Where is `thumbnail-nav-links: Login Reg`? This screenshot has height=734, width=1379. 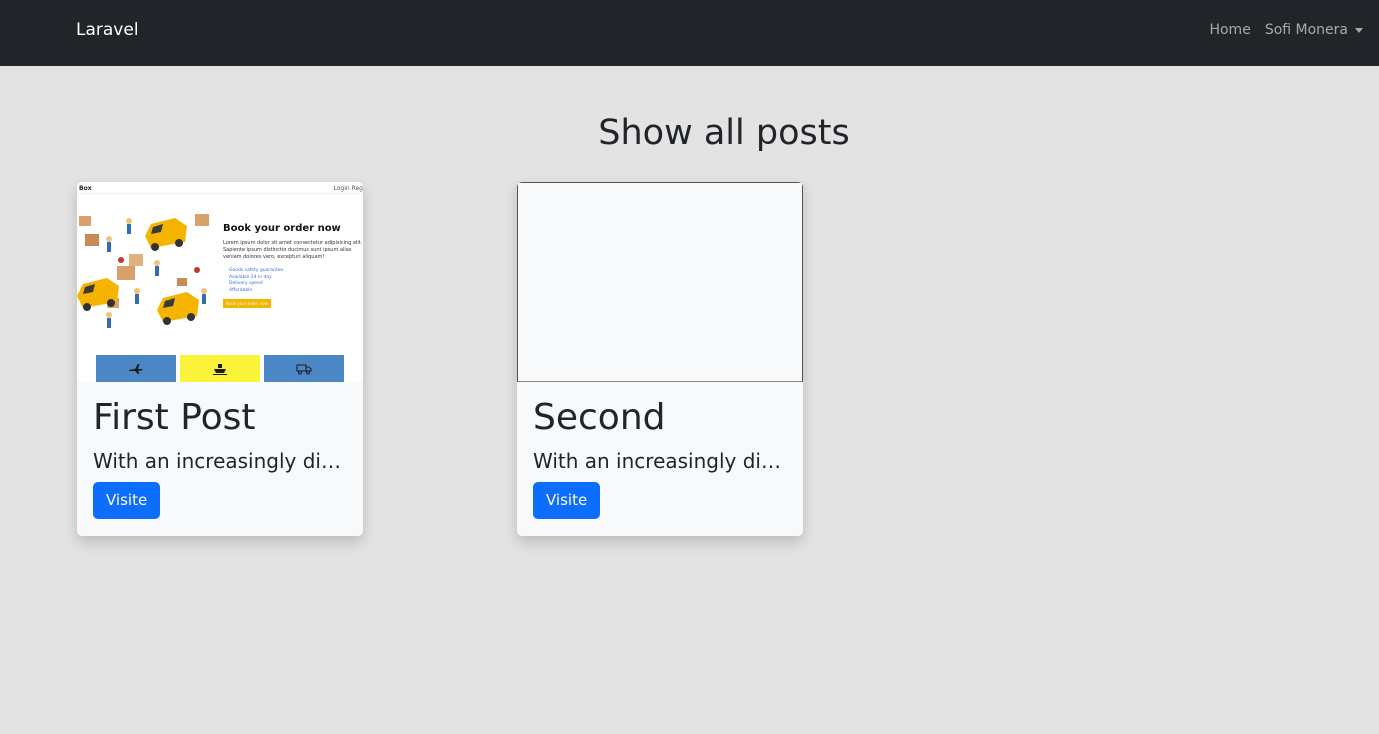
thumbnail-nav-links: Login Reg is located at coordinates (348, 188).